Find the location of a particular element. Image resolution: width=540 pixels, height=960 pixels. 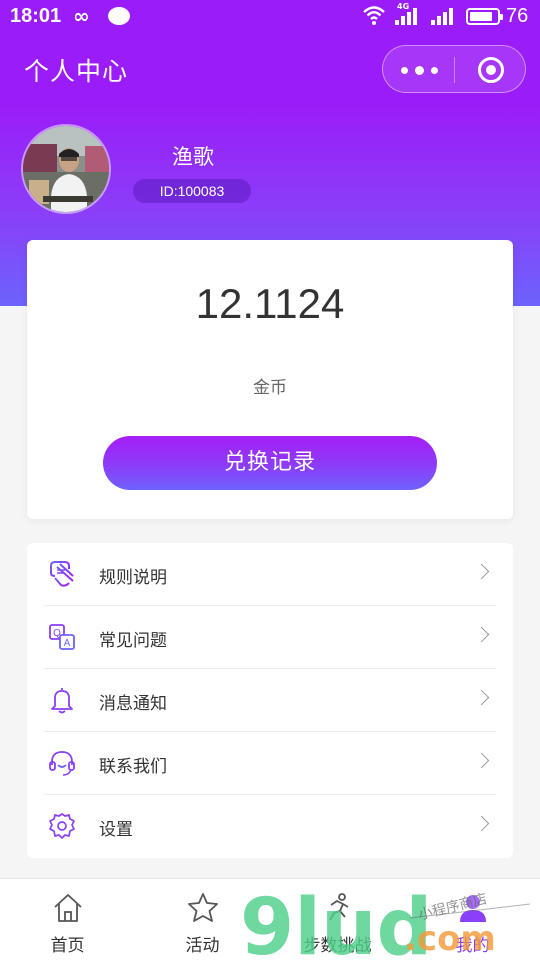

tab-label: 活动 is located at coordinates (202, 946).